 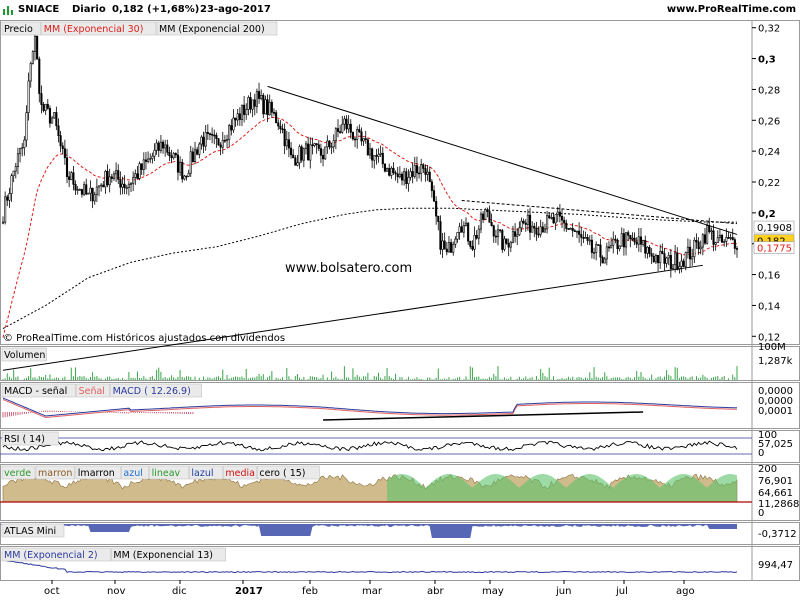 I want to click on x-tick-label: feb, so click(x=310, y=591).